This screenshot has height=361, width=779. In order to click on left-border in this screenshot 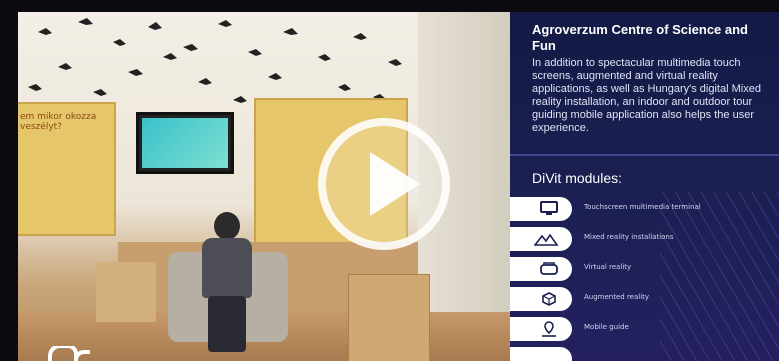, I will do `click(9, 186)`.